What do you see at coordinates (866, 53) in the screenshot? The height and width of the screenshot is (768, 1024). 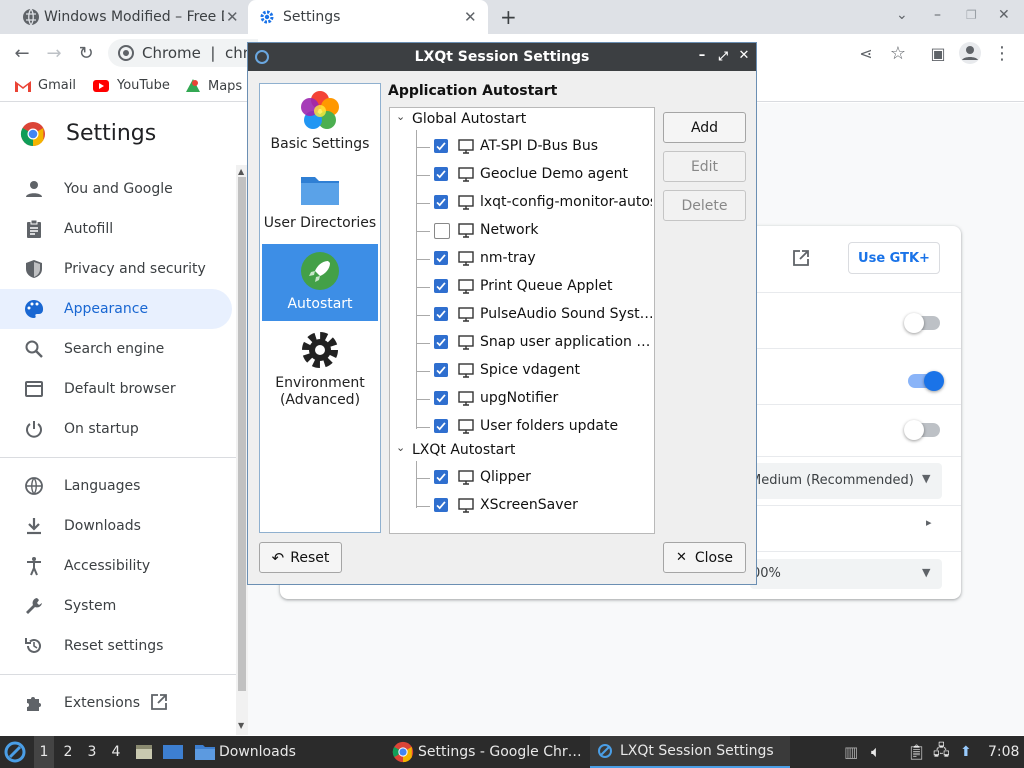 I see `share-icon: ⋖` at bounding box center [866, 53].